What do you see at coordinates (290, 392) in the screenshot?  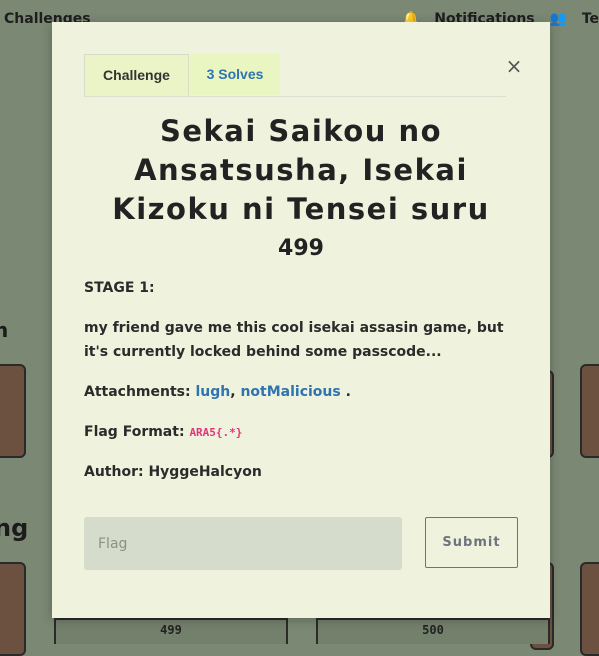 I see `attachment-link-notmalicious: notMalicious` at bounding box center [290, 392].